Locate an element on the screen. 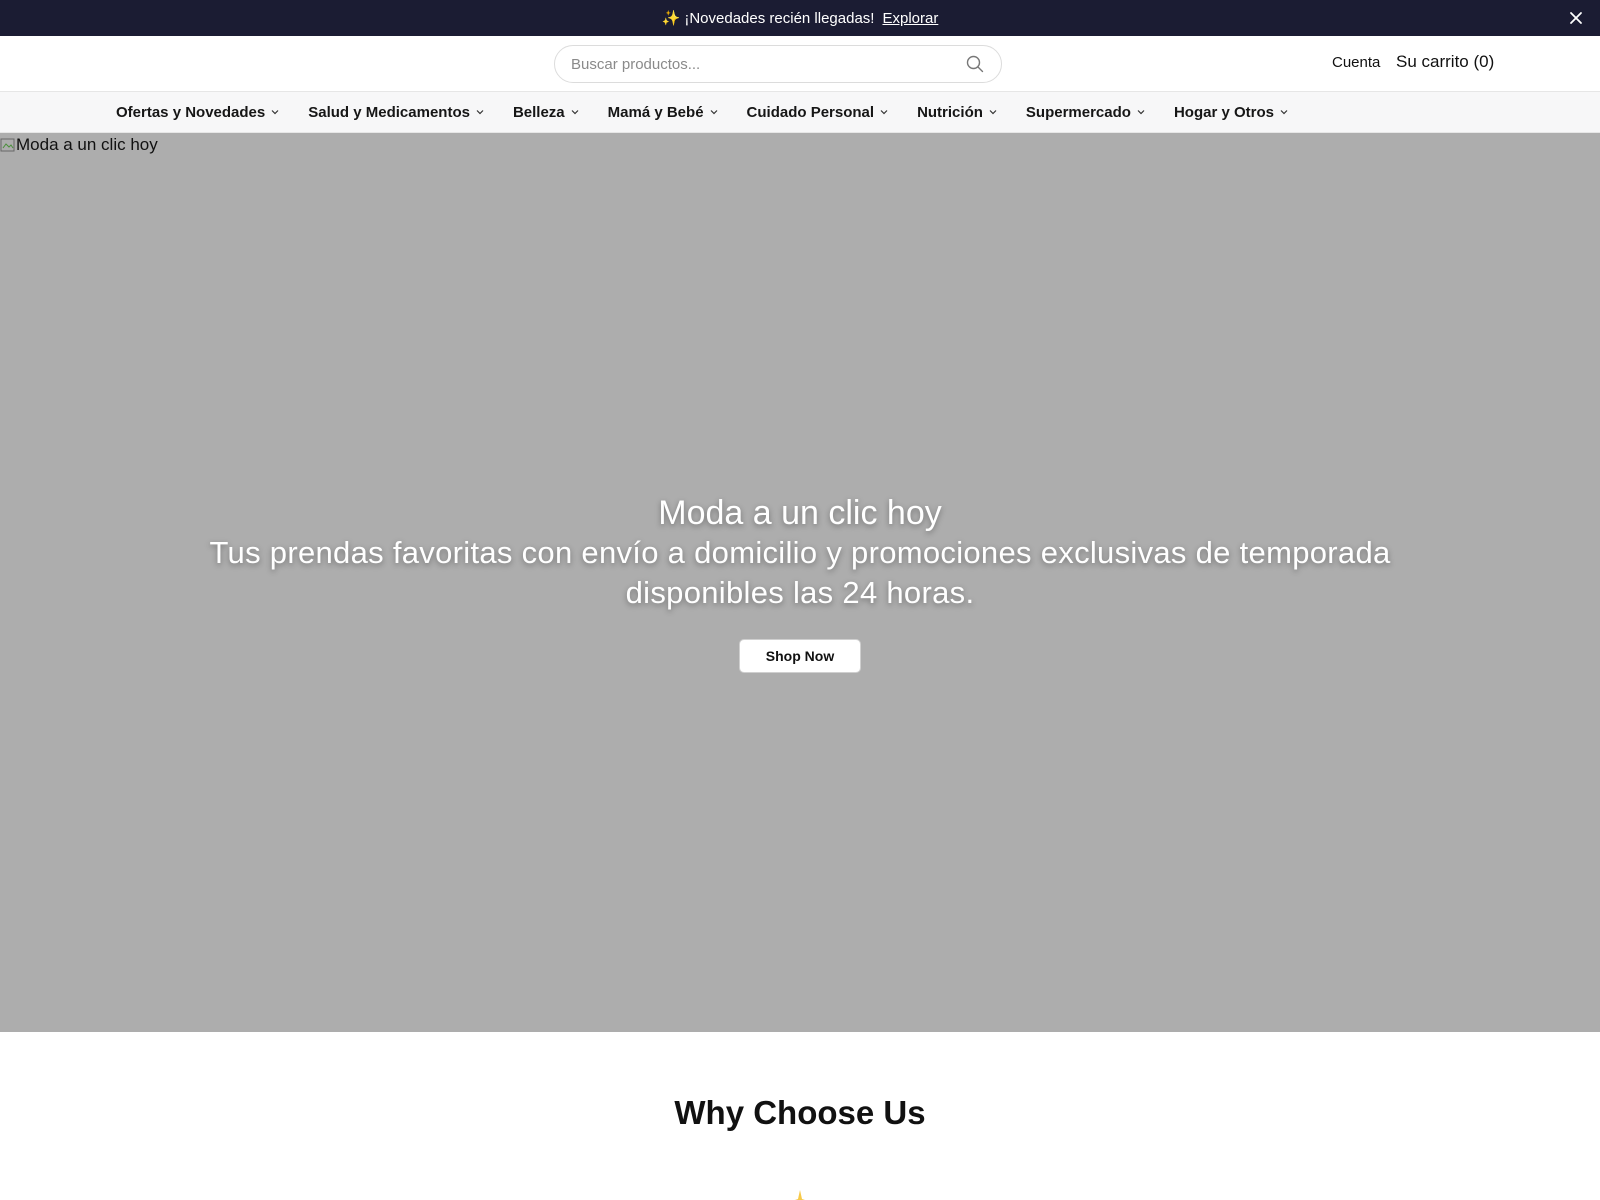 Image resolution: width=1600 pixels, height=1200 pixels. nav-item-cuidado-personal: Cuidado Personal is located at coordinates (818, 112).